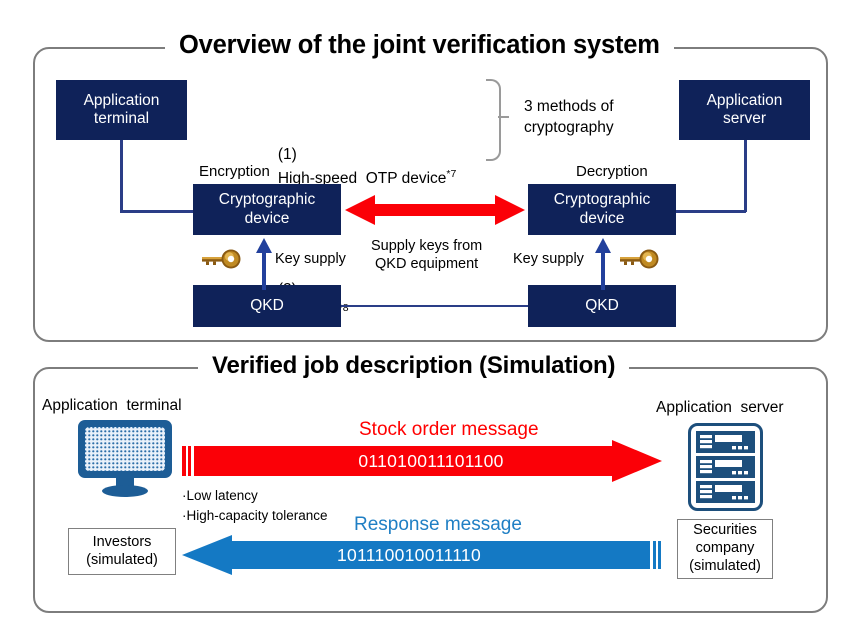 The height and width of the screenshot is (634, 860). Describe the element at coordinates (234, 171) in the screenshot. I see `label-encryption: Encryption` at that location.